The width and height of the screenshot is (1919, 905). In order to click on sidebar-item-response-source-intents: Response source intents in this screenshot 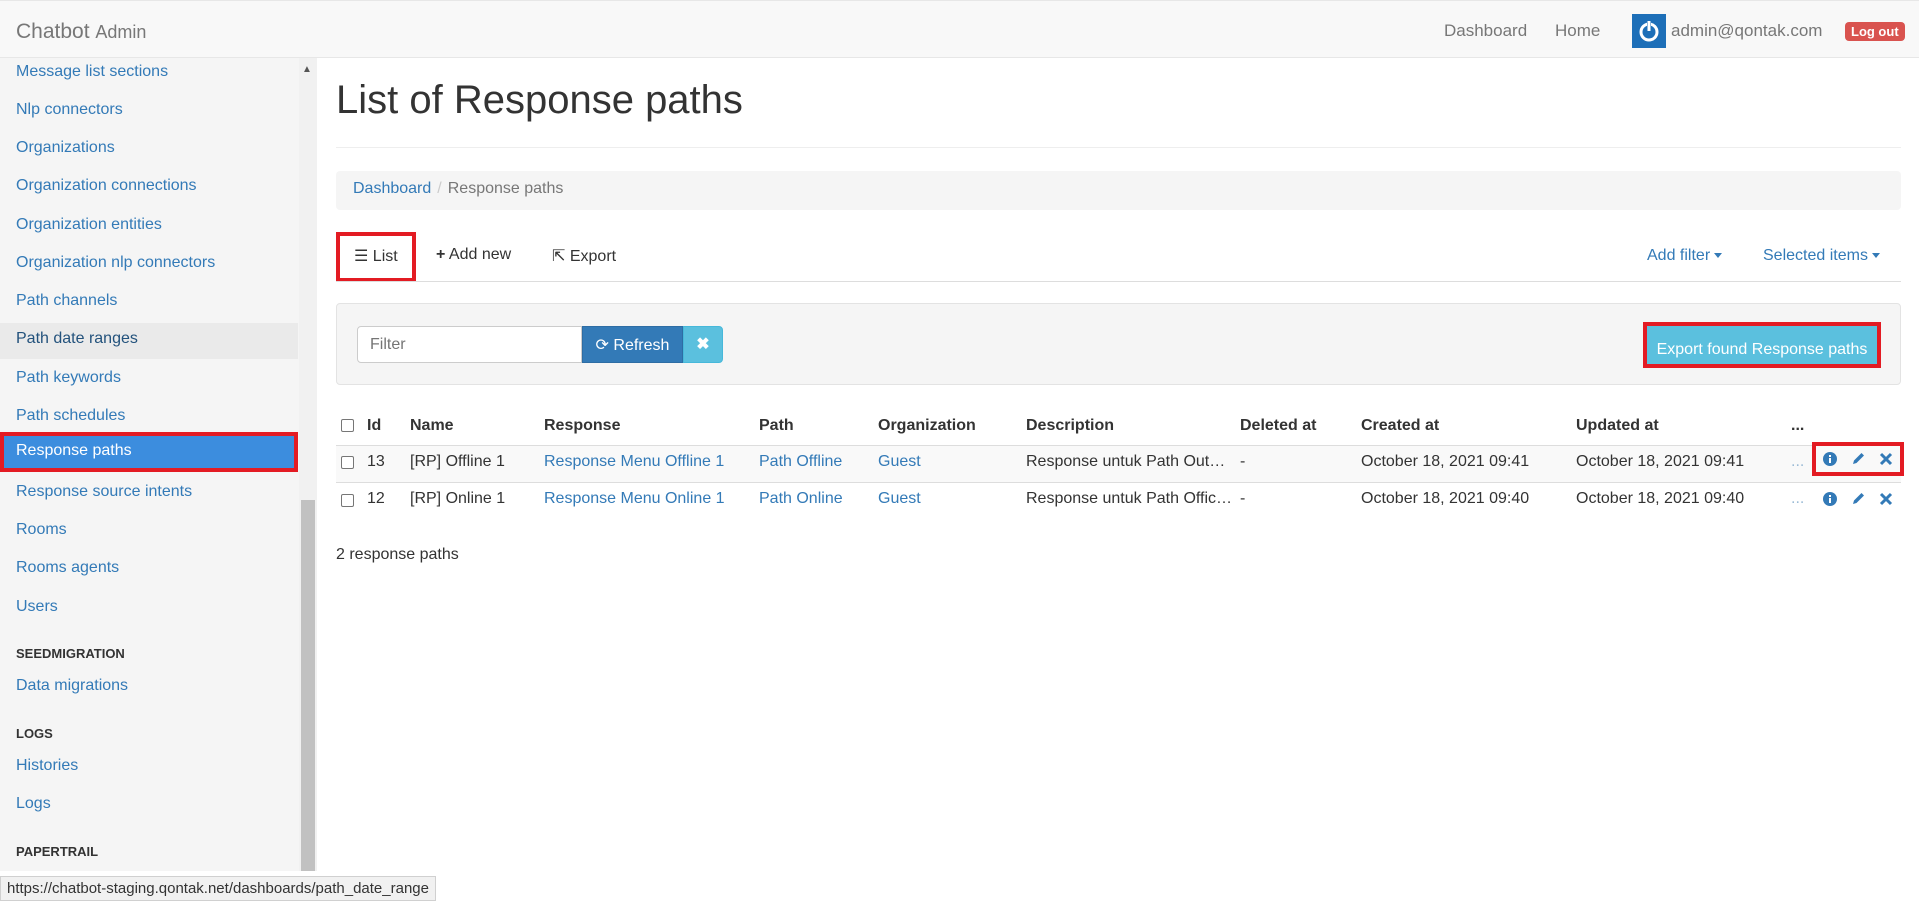, I will do `click(149, 494)`.